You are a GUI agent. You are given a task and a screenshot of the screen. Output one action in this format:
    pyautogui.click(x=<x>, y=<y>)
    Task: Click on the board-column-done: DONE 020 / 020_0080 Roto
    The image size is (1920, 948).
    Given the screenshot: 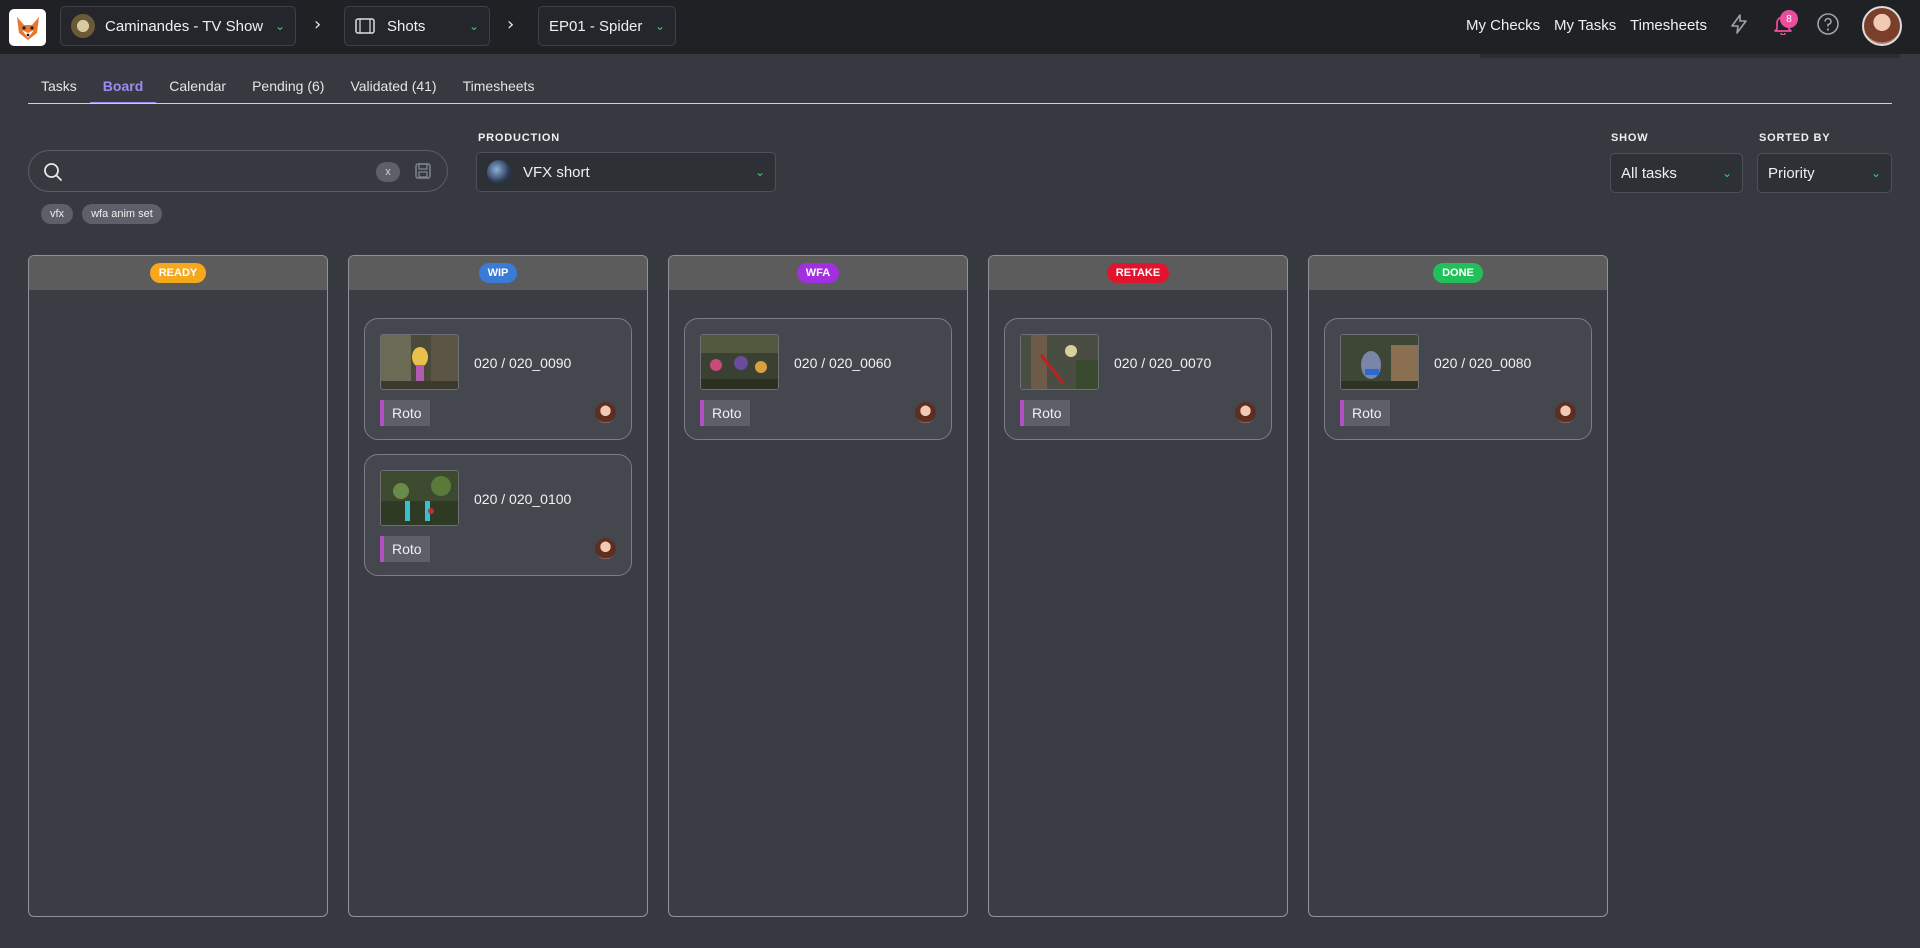 What is the action you would take?
    pyautogui.click(x=1458, y=586)
    